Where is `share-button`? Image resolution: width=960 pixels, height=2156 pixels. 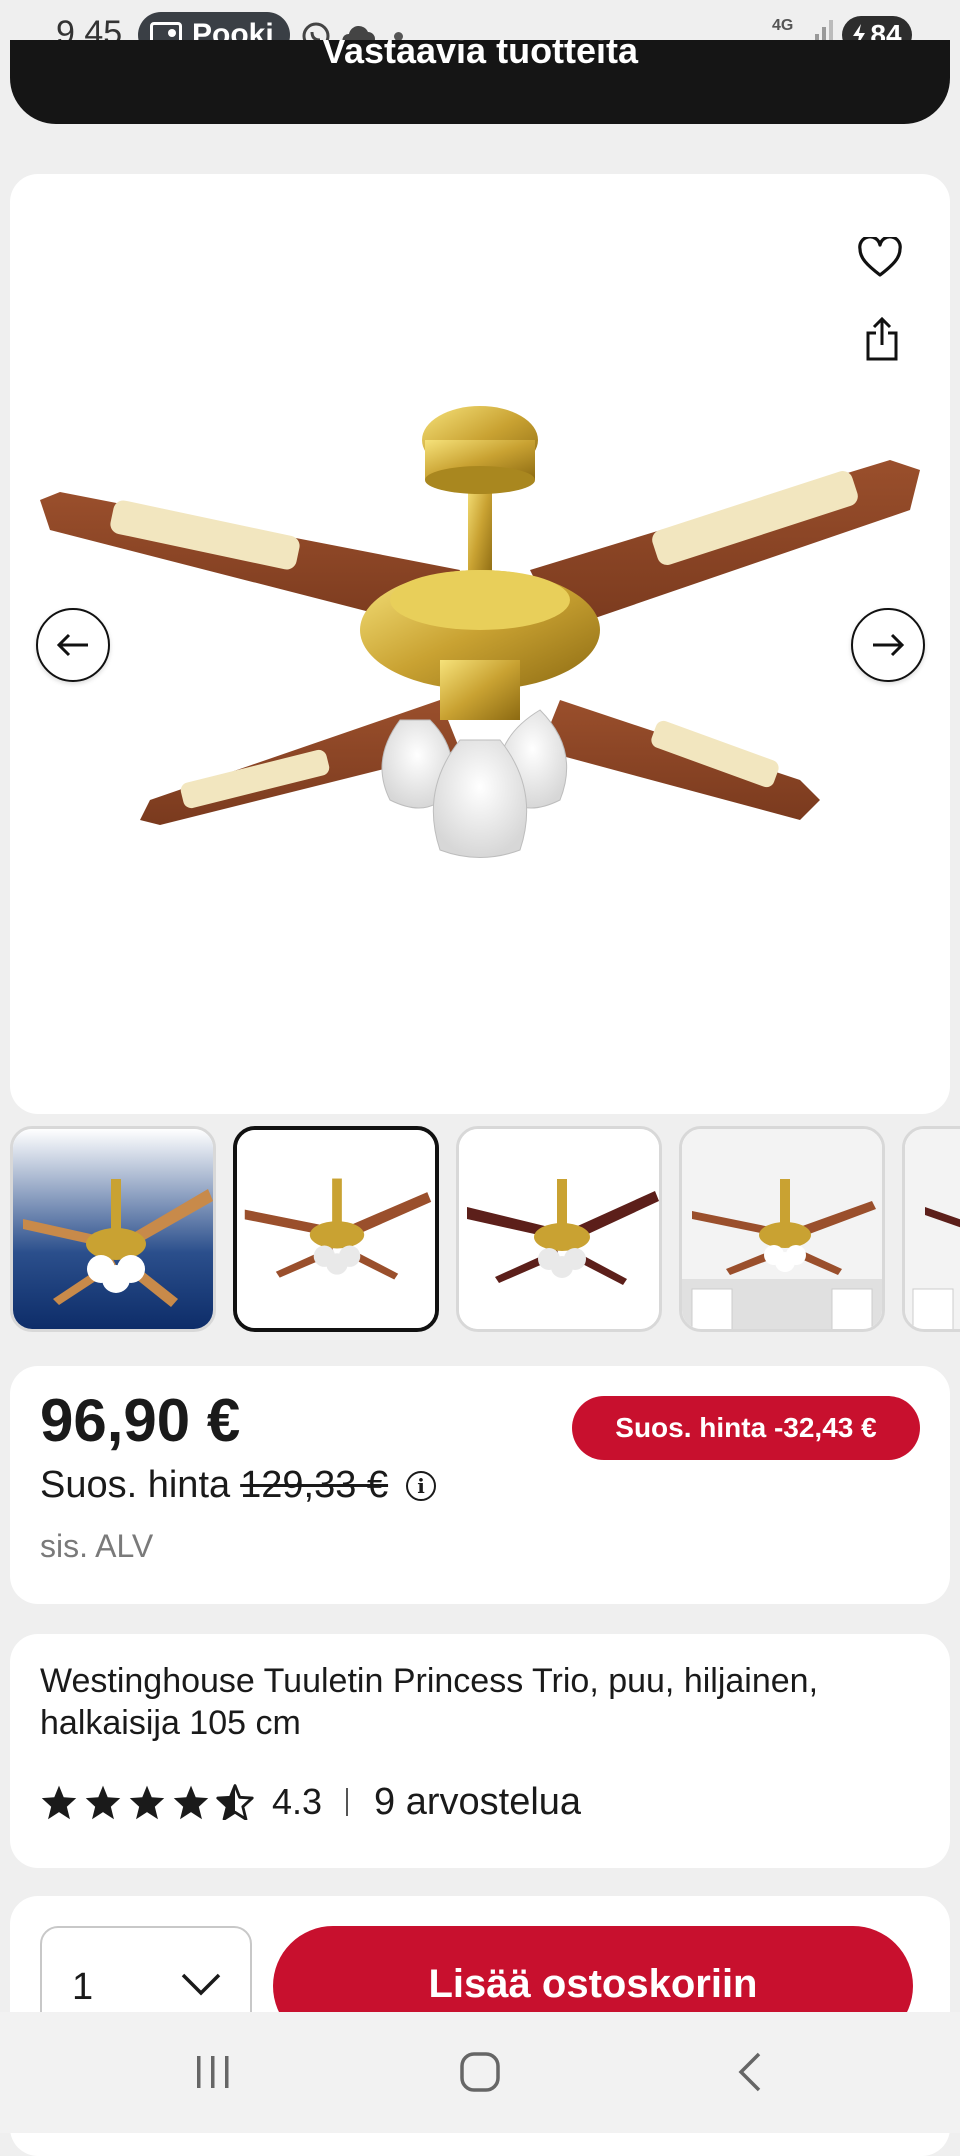
share-button is located at coordinates (882, 340).